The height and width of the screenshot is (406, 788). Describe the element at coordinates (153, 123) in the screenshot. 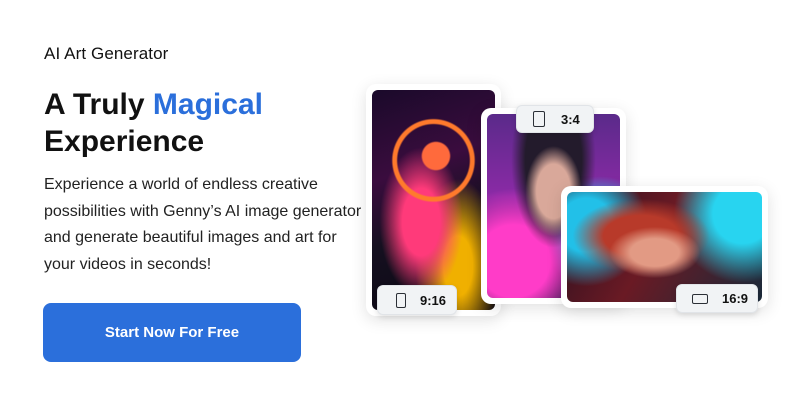

I see `hero-headline: A Truly Magical Experience` at that location.